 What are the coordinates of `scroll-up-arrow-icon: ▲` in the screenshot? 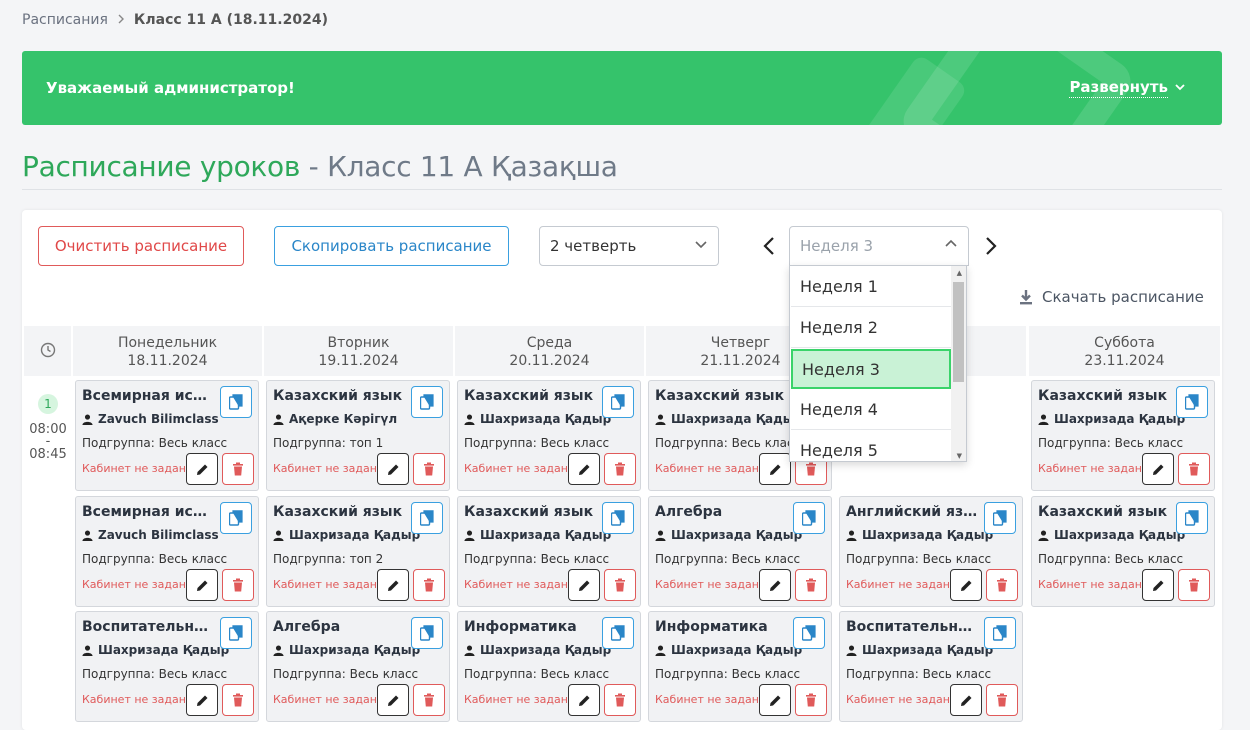 It's located at (959, 273).